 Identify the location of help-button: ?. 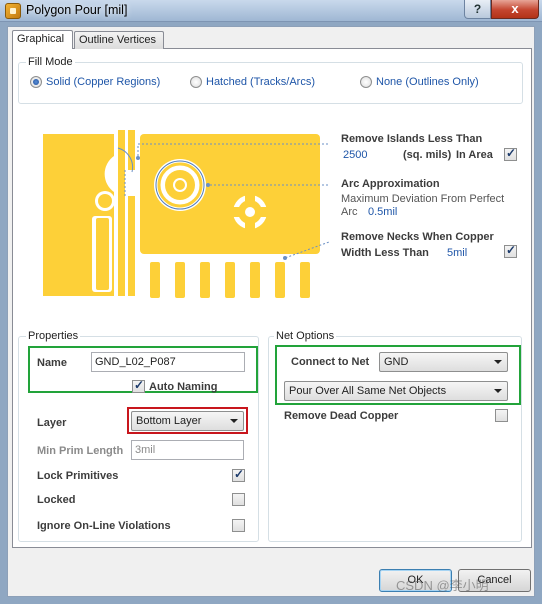
(477, 9).